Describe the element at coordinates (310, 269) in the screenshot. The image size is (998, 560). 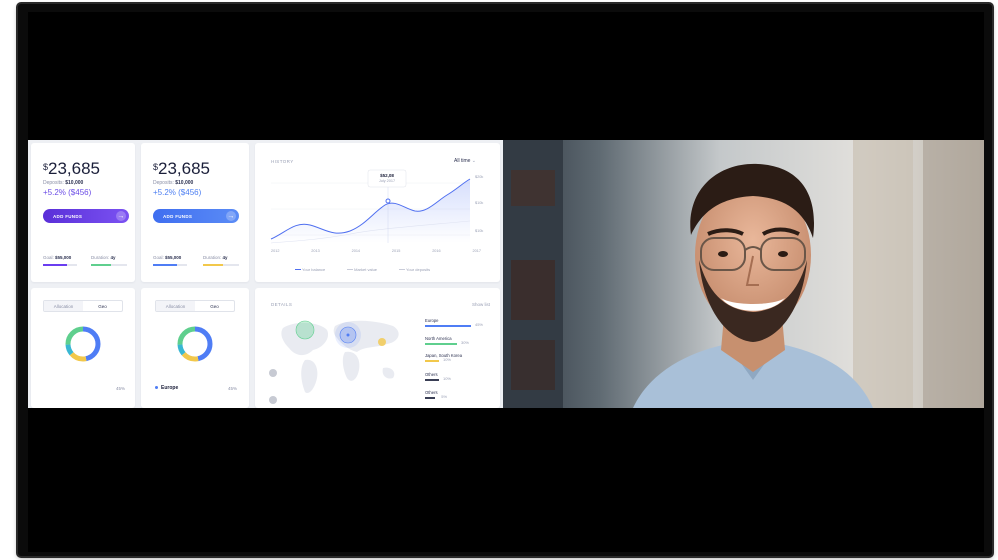
I see `legend-balance: Your balance` at that location.